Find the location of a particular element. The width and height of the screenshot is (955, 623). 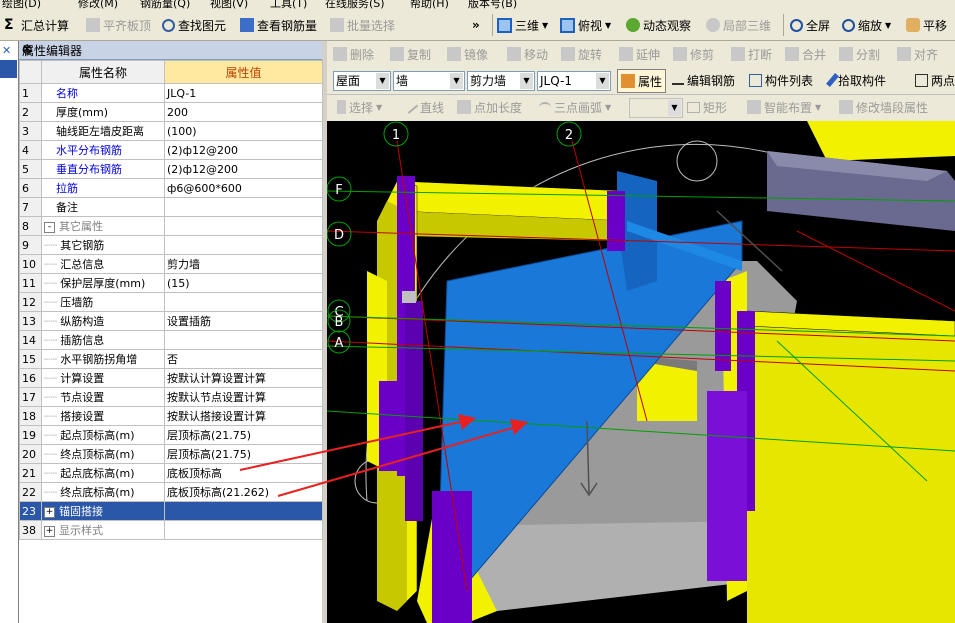

pan-button: 平移 is located at coordinates (926, 25).